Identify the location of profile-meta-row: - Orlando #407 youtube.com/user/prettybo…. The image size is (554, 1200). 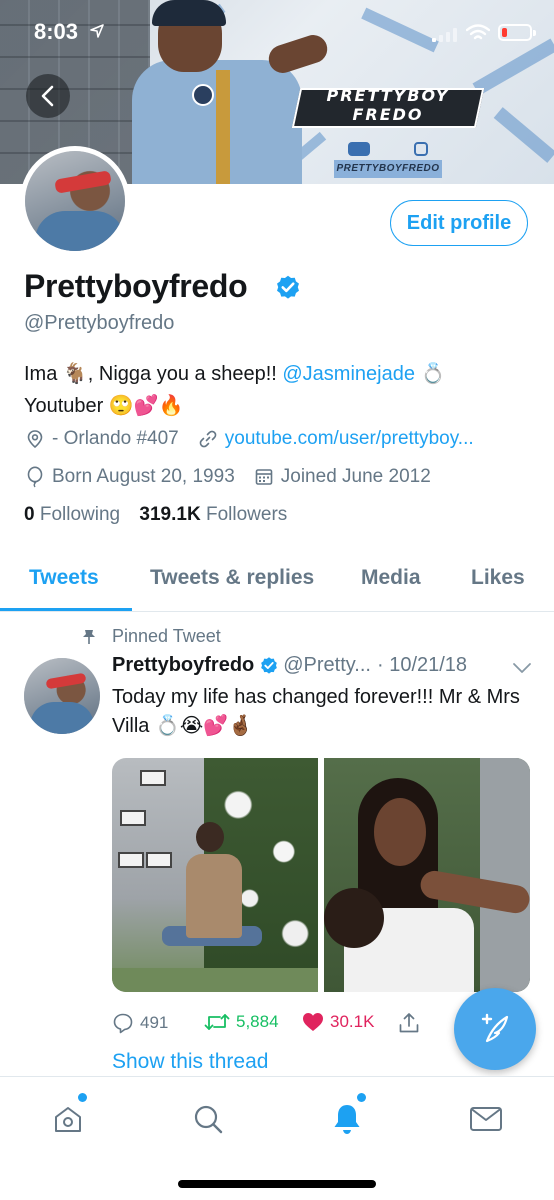
(249, 439).